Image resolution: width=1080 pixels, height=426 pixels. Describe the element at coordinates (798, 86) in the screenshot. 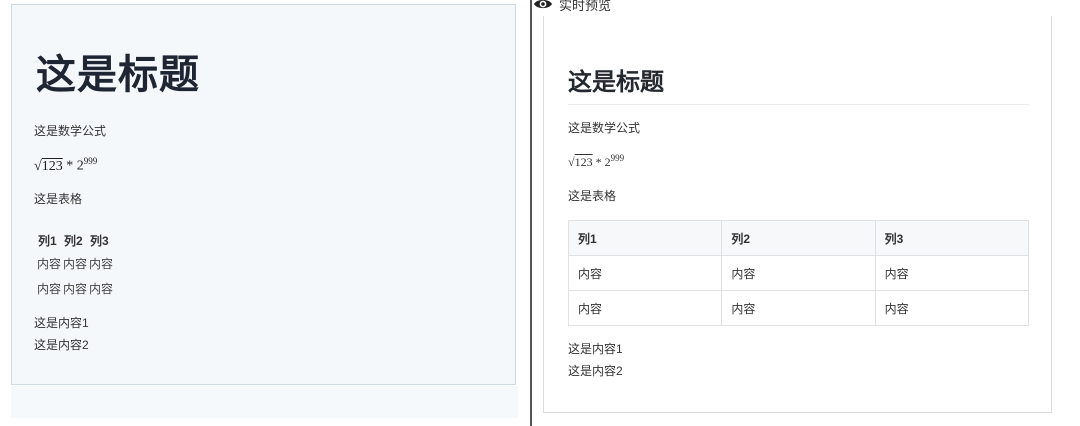

I see `preview-title: 这是标题` at that location.